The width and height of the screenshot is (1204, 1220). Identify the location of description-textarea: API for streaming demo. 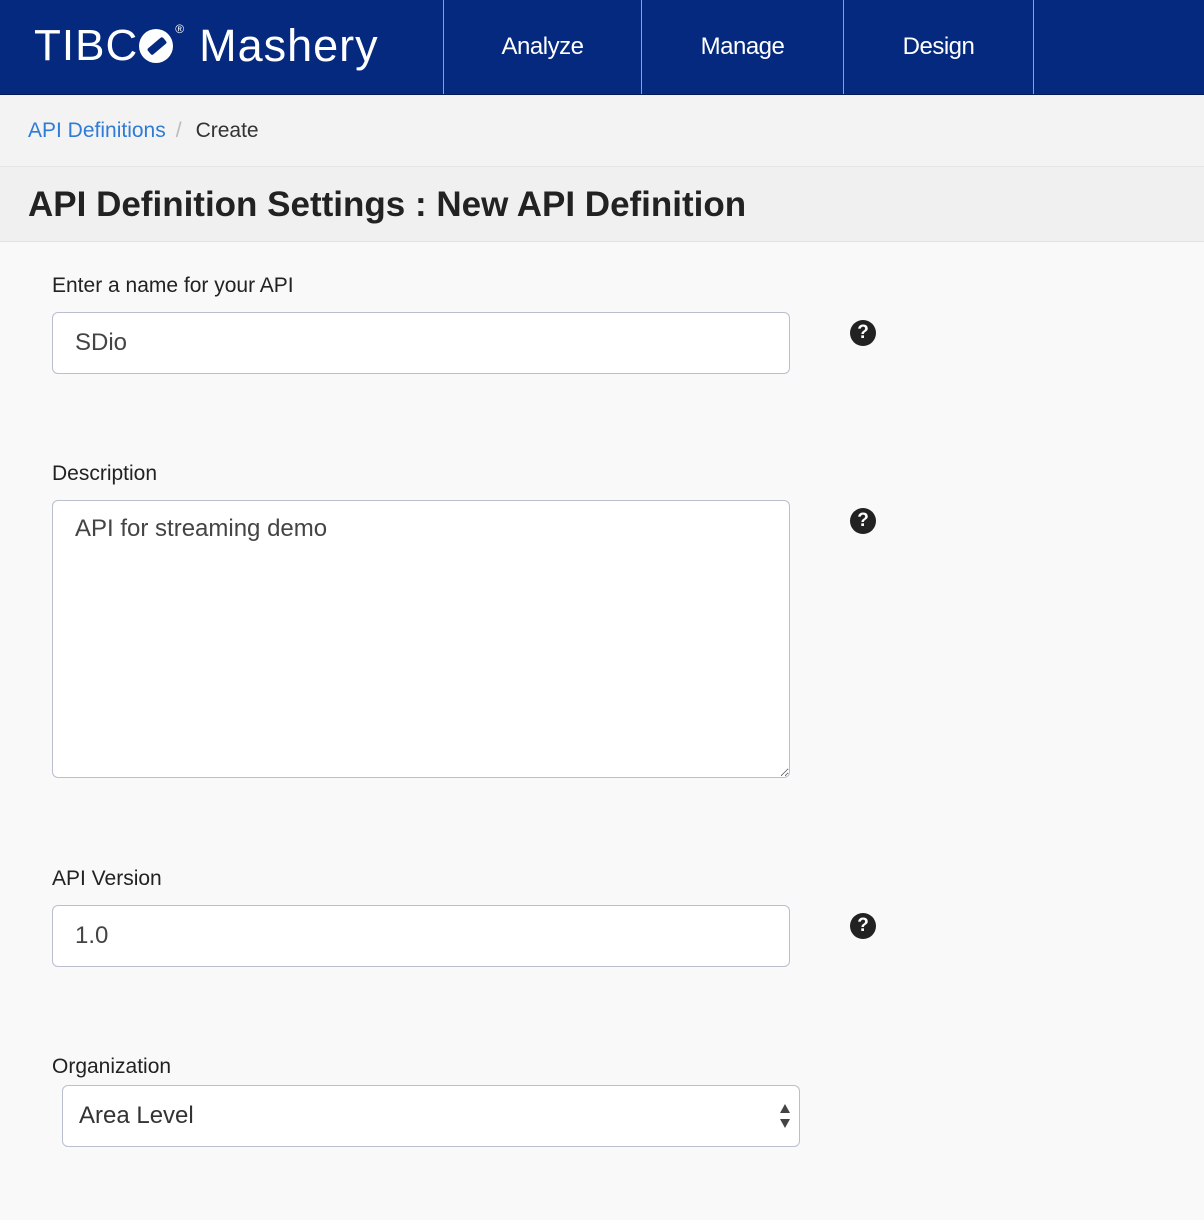
(421, 639).